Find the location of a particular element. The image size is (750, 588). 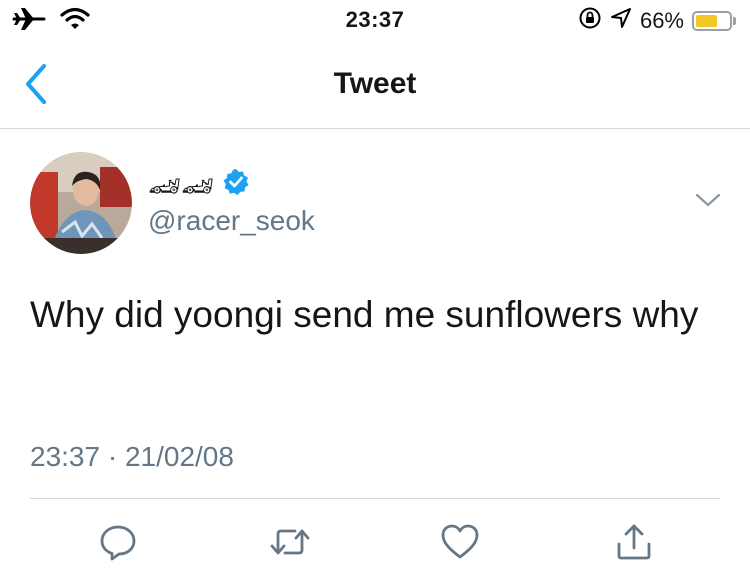

page-title: Tweet is located at coordinates (375, 83).